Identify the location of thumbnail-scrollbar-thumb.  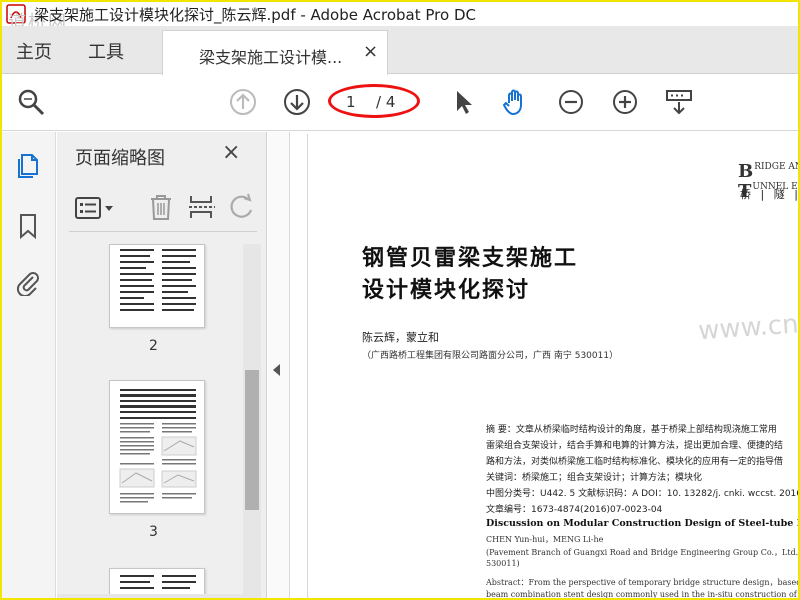
(252, 440).